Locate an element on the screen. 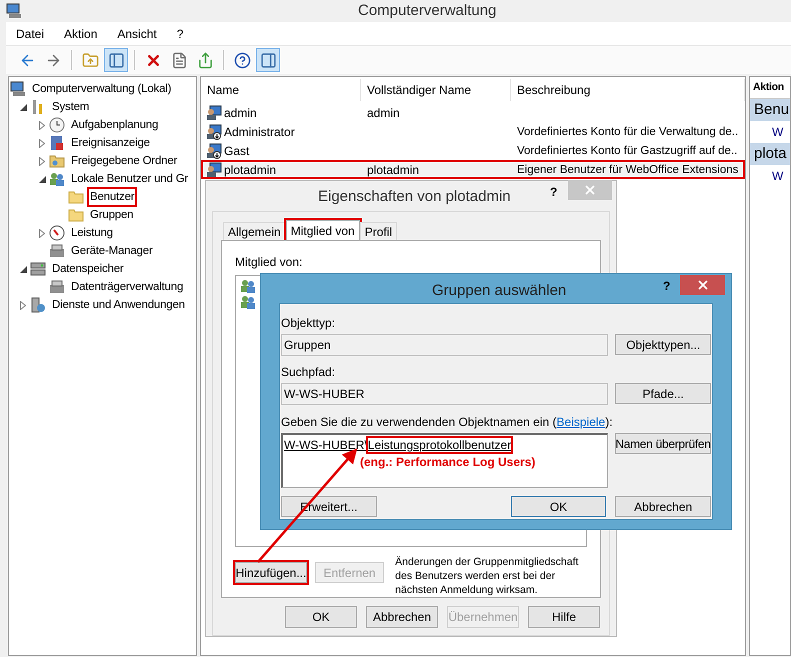 This screenshot has width=791, height=657. table-cell: admin is located at coordinates (383, 113).